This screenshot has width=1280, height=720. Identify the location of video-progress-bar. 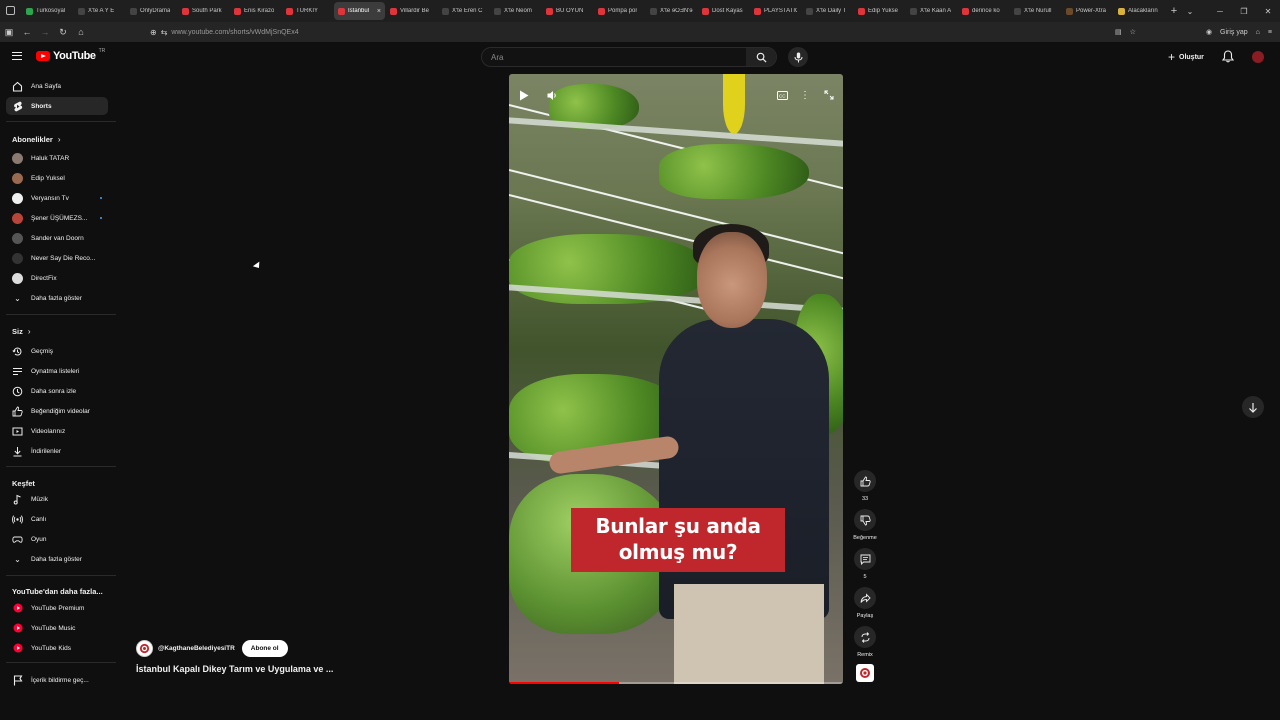
(676, 683).